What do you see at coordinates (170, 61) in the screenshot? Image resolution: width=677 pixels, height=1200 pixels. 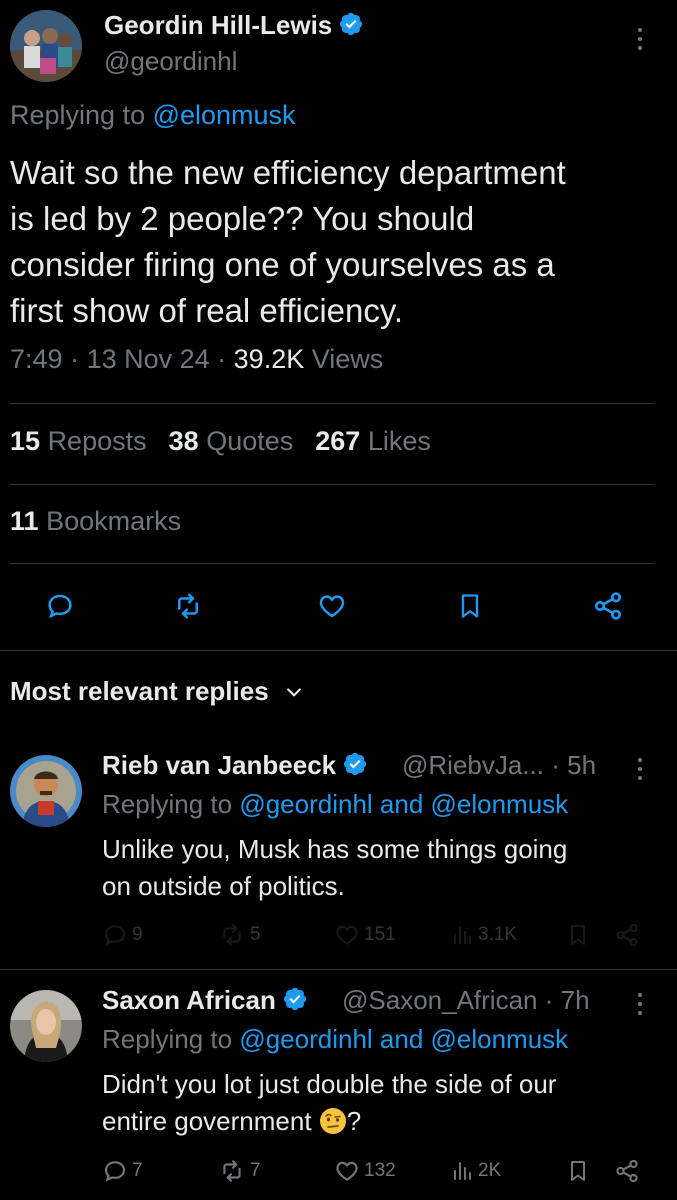 I see `author-handle: @geordinhl` at bounding box center [170, 61].